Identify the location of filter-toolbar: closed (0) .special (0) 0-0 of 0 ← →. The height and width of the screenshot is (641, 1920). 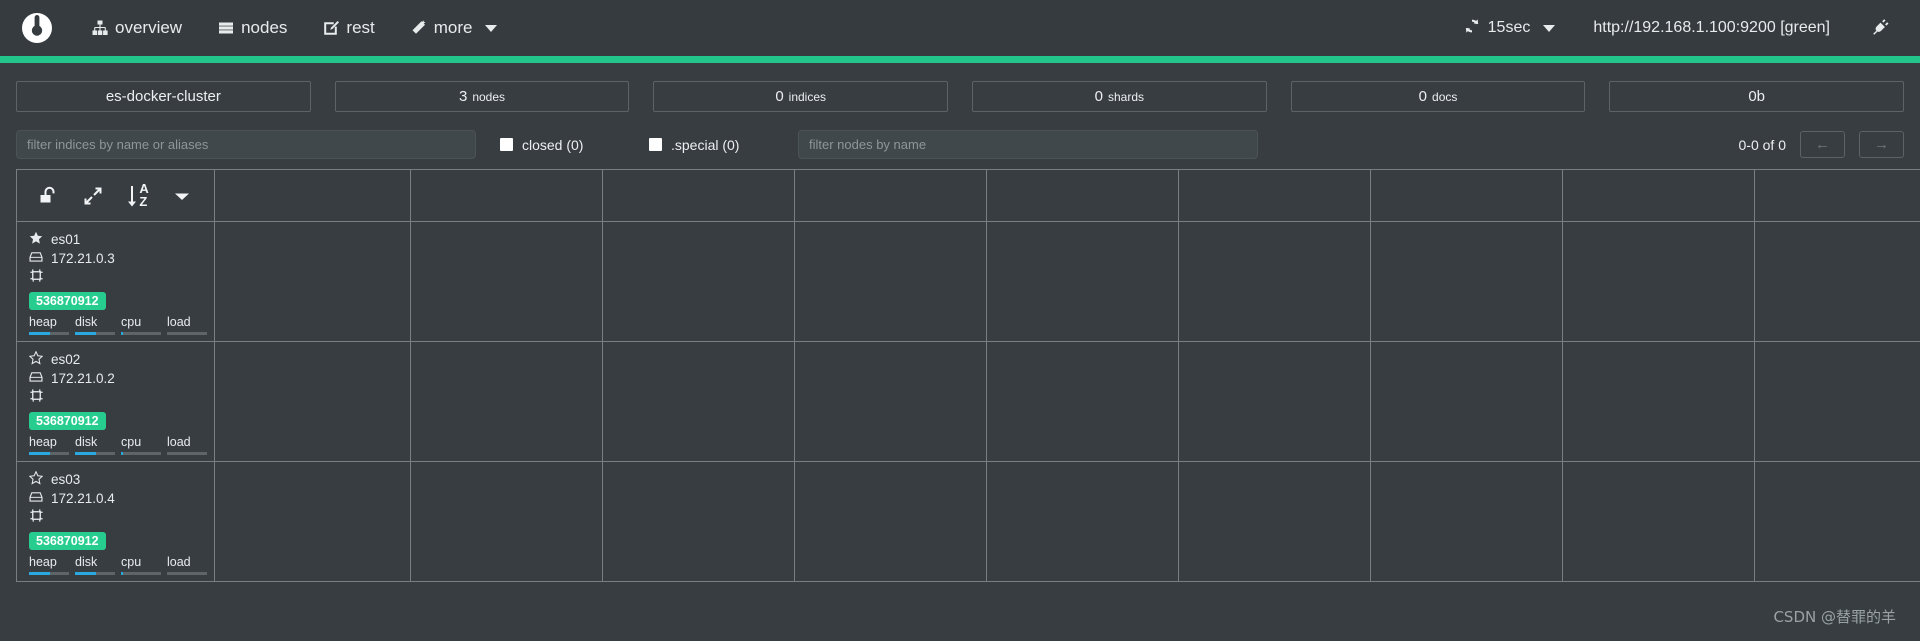
(960, 146).